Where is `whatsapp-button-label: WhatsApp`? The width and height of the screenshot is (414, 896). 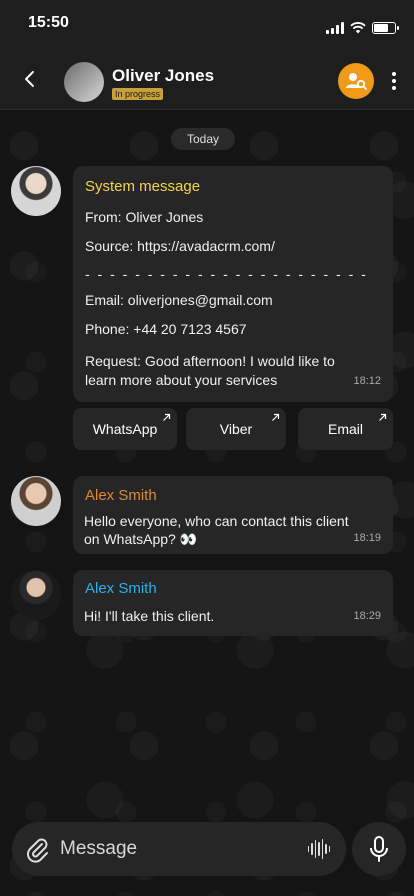
whatsapp-button-label: WhatsApp is located at coordinates (125, 429).